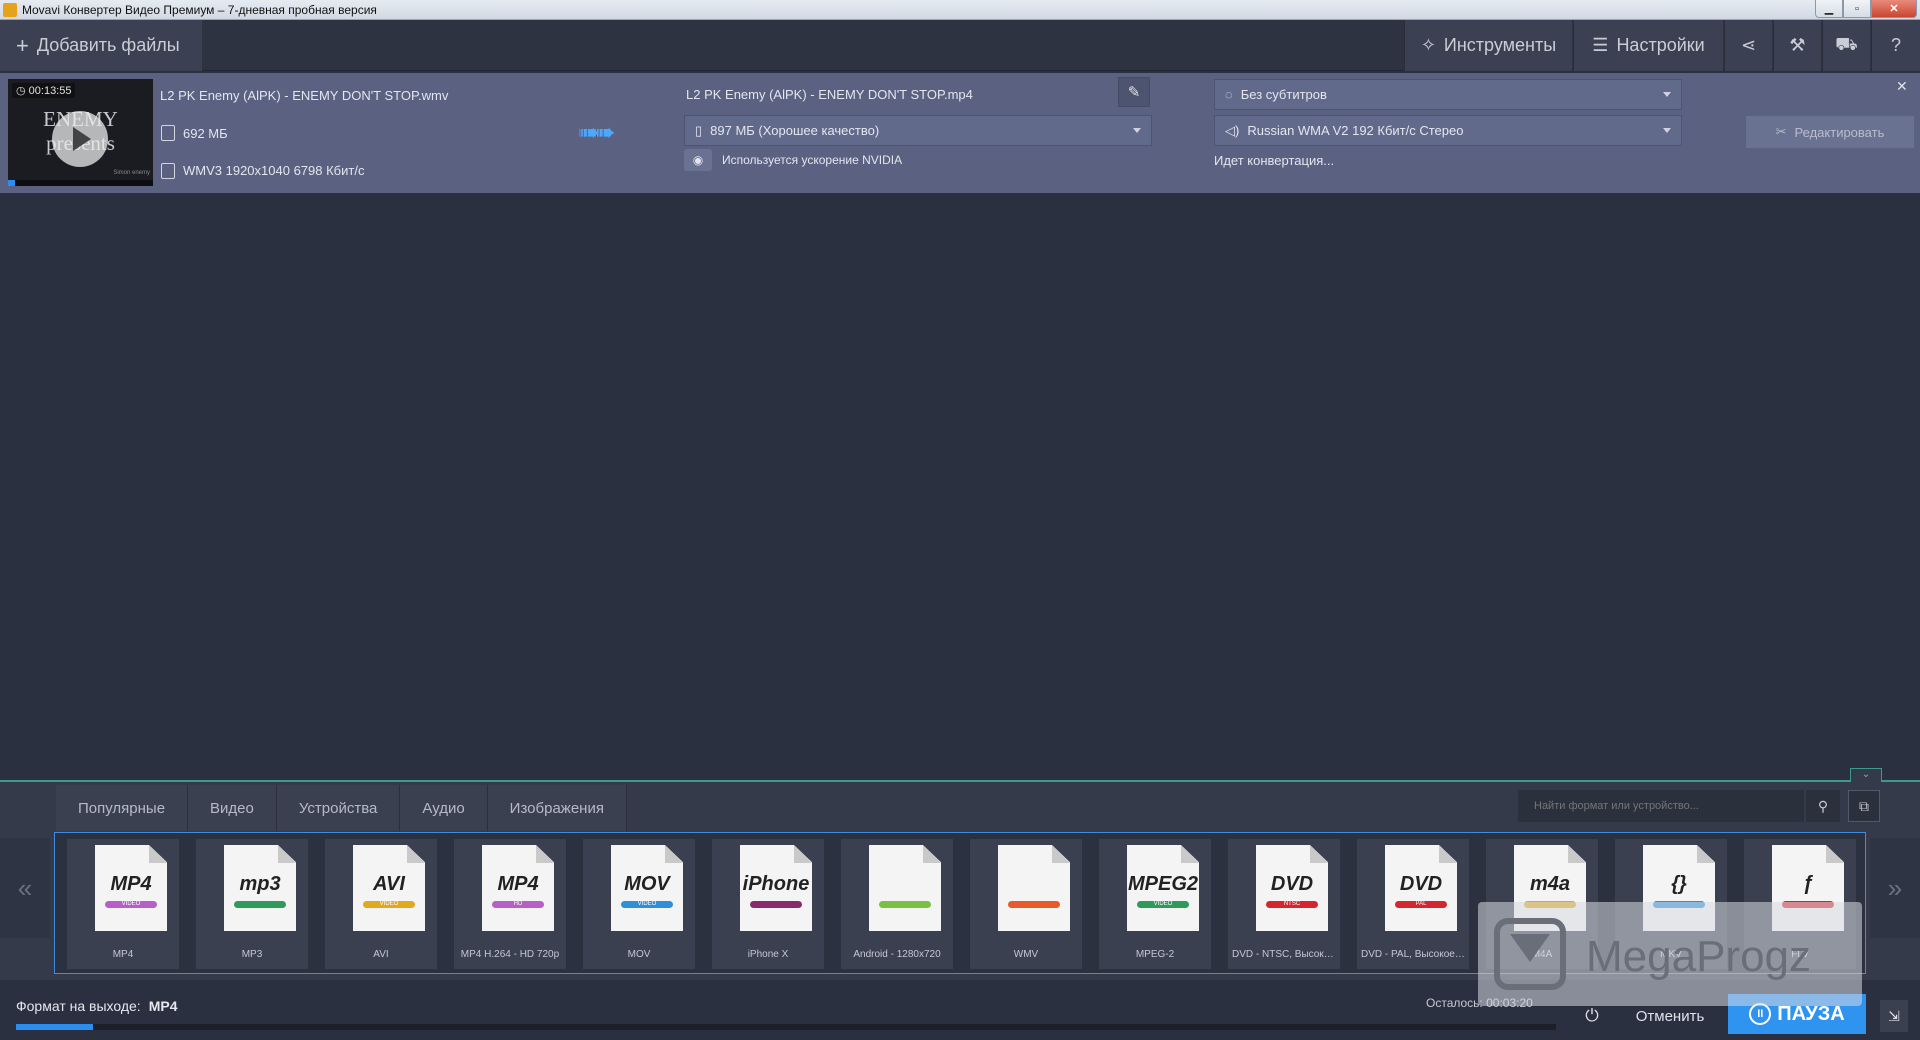 This screenshot has width=1920, height=1040. I want to click on file-icon: ▯, so click(699, 130).